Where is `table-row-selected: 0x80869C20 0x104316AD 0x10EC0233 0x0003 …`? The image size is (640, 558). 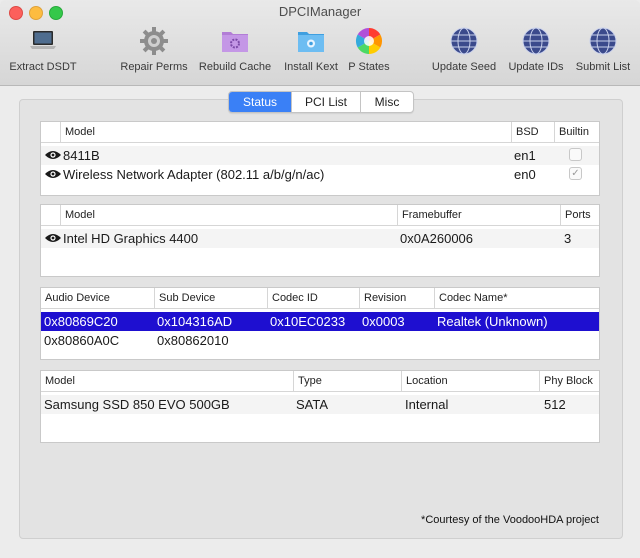 table-row-selected: 0x80869C20 0x104316AD 0x10EC0233 0x0003 … is located at coordinates (320, 321).